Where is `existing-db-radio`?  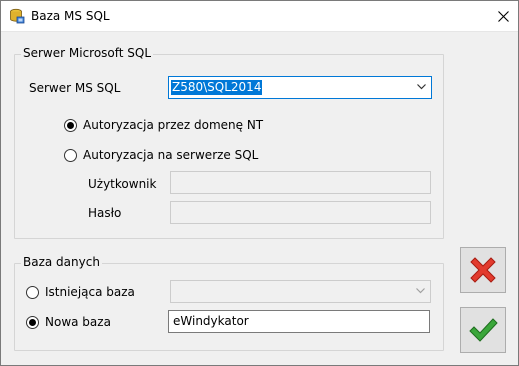 existing-db-radio is located at coordinates (32, 292).